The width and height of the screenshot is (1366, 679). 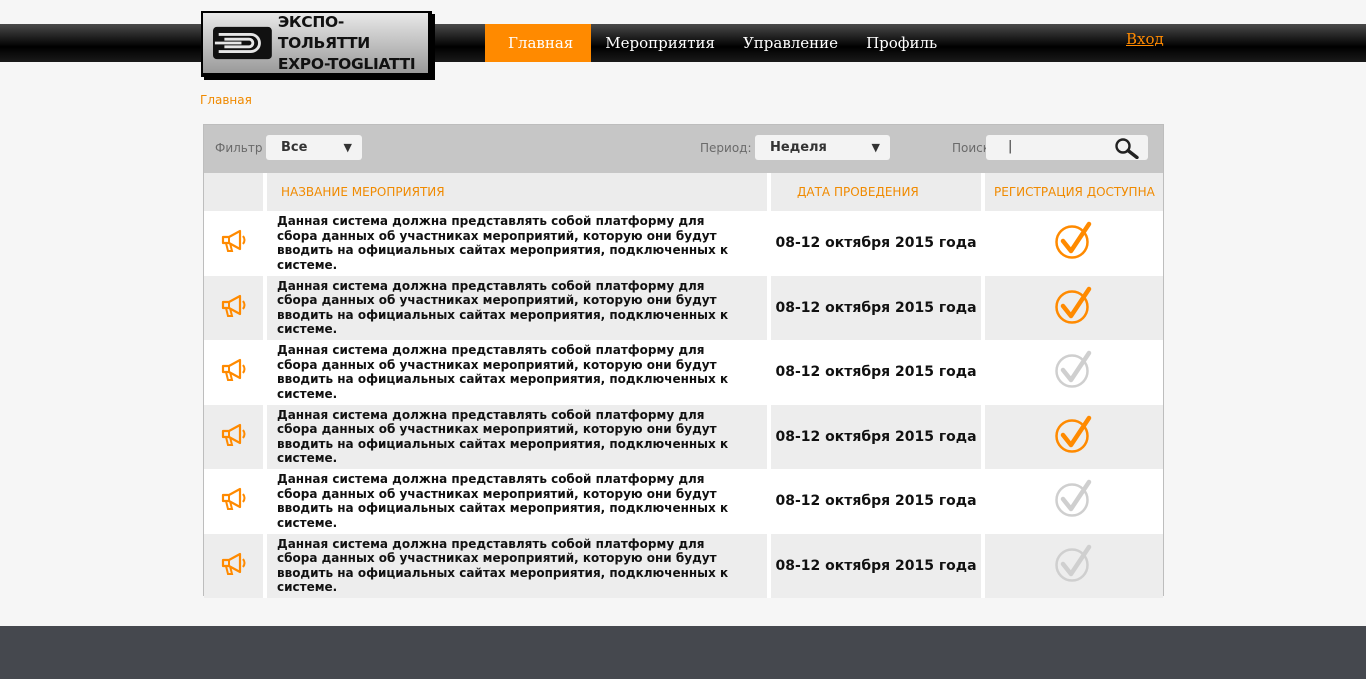 I want to click on nav-item-profile: Профиль, so click(x=901, y=43).